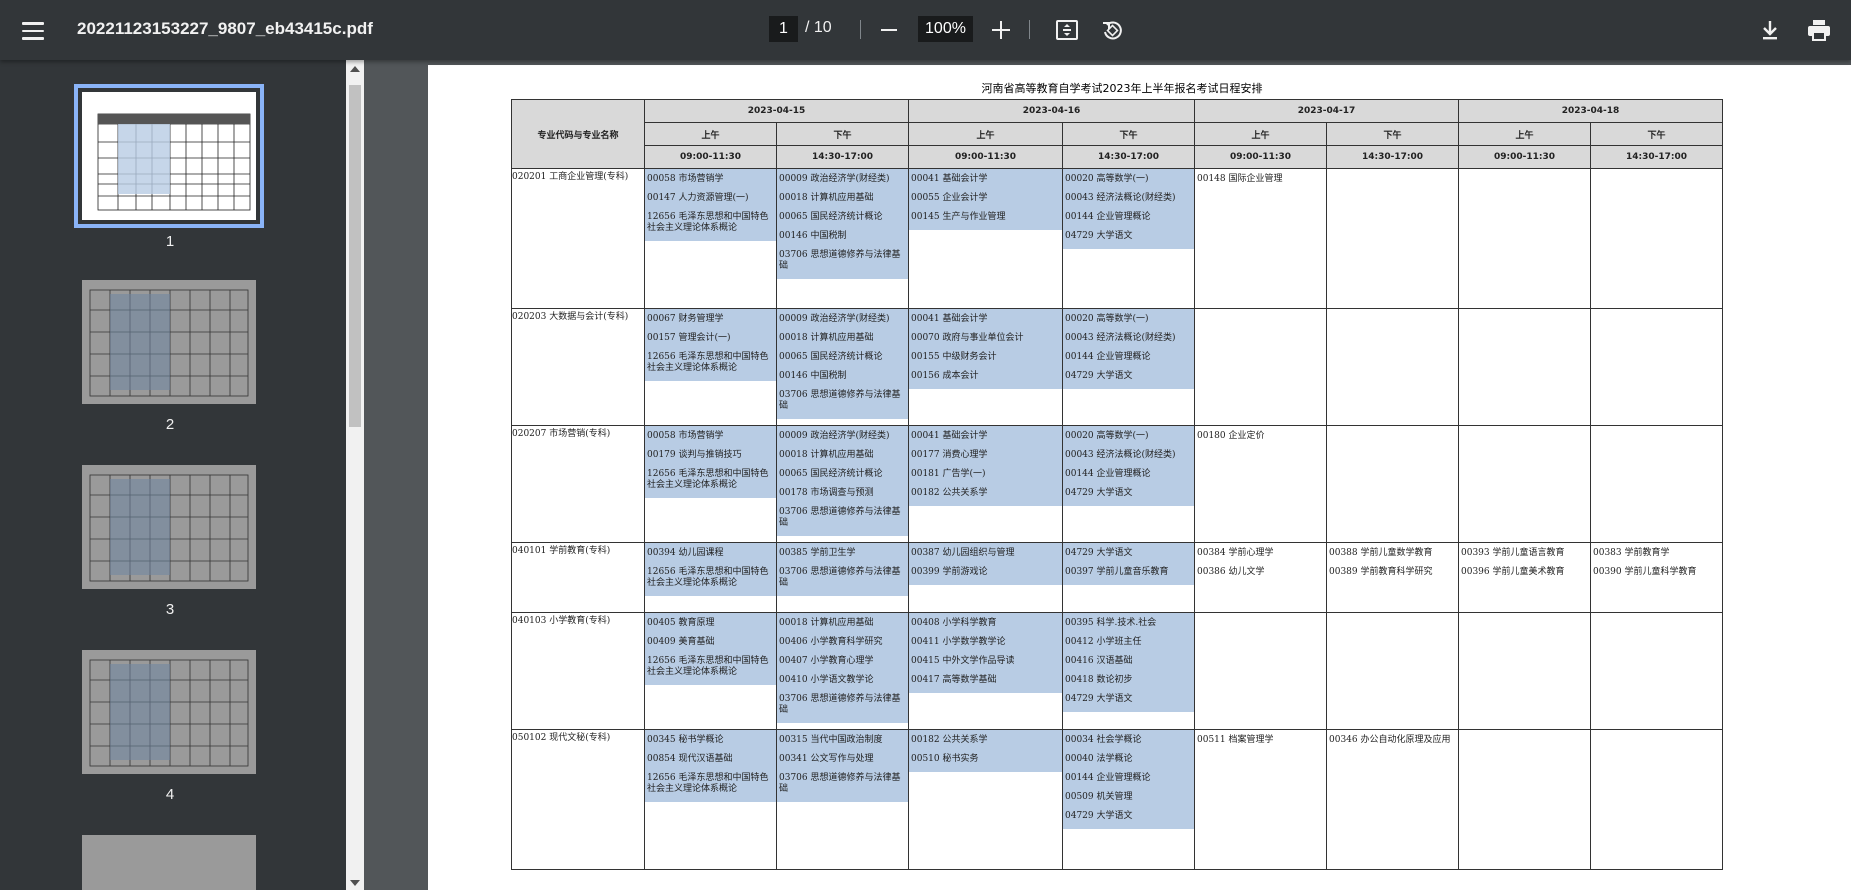  What do you see at coordinates (1001, 30) in the screenshot?
I see `zoom-in-icon` at bounding box center [1001, 30].